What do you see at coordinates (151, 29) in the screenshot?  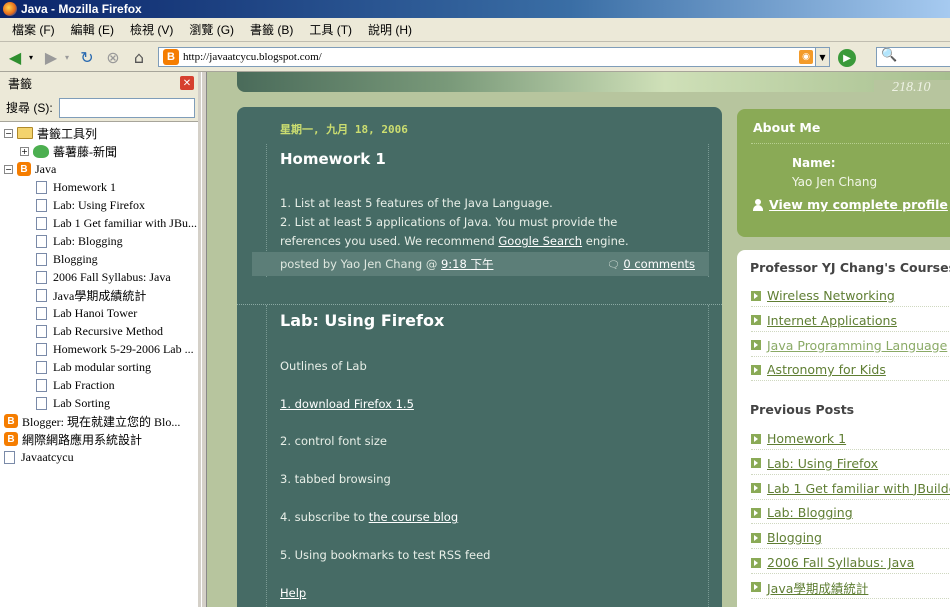 I see `menu-view: 檢視 (V)` at bounding box center [151, 29].